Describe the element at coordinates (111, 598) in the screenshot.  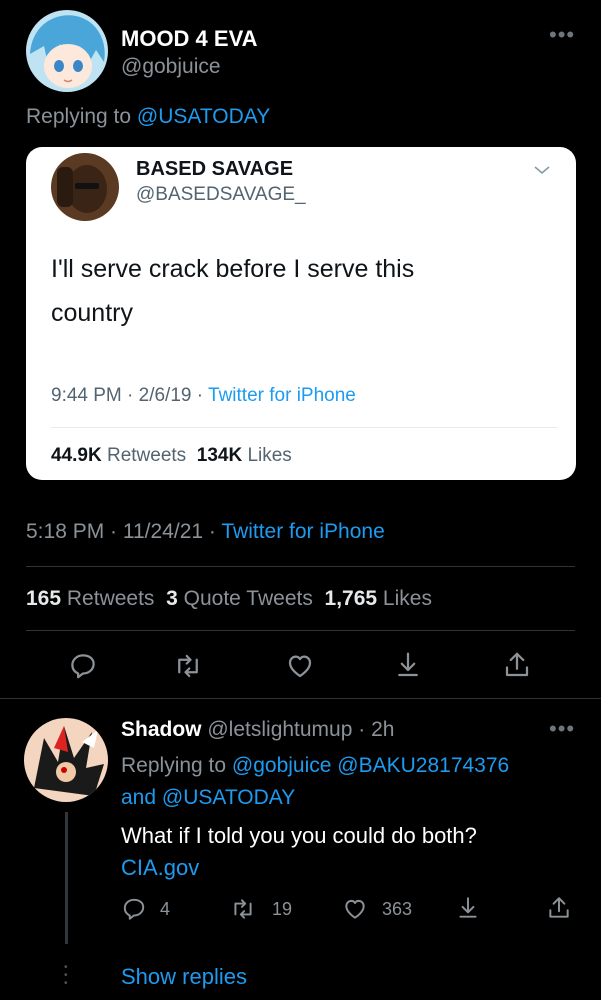
I see `retweets-label: Retweets` at that location.